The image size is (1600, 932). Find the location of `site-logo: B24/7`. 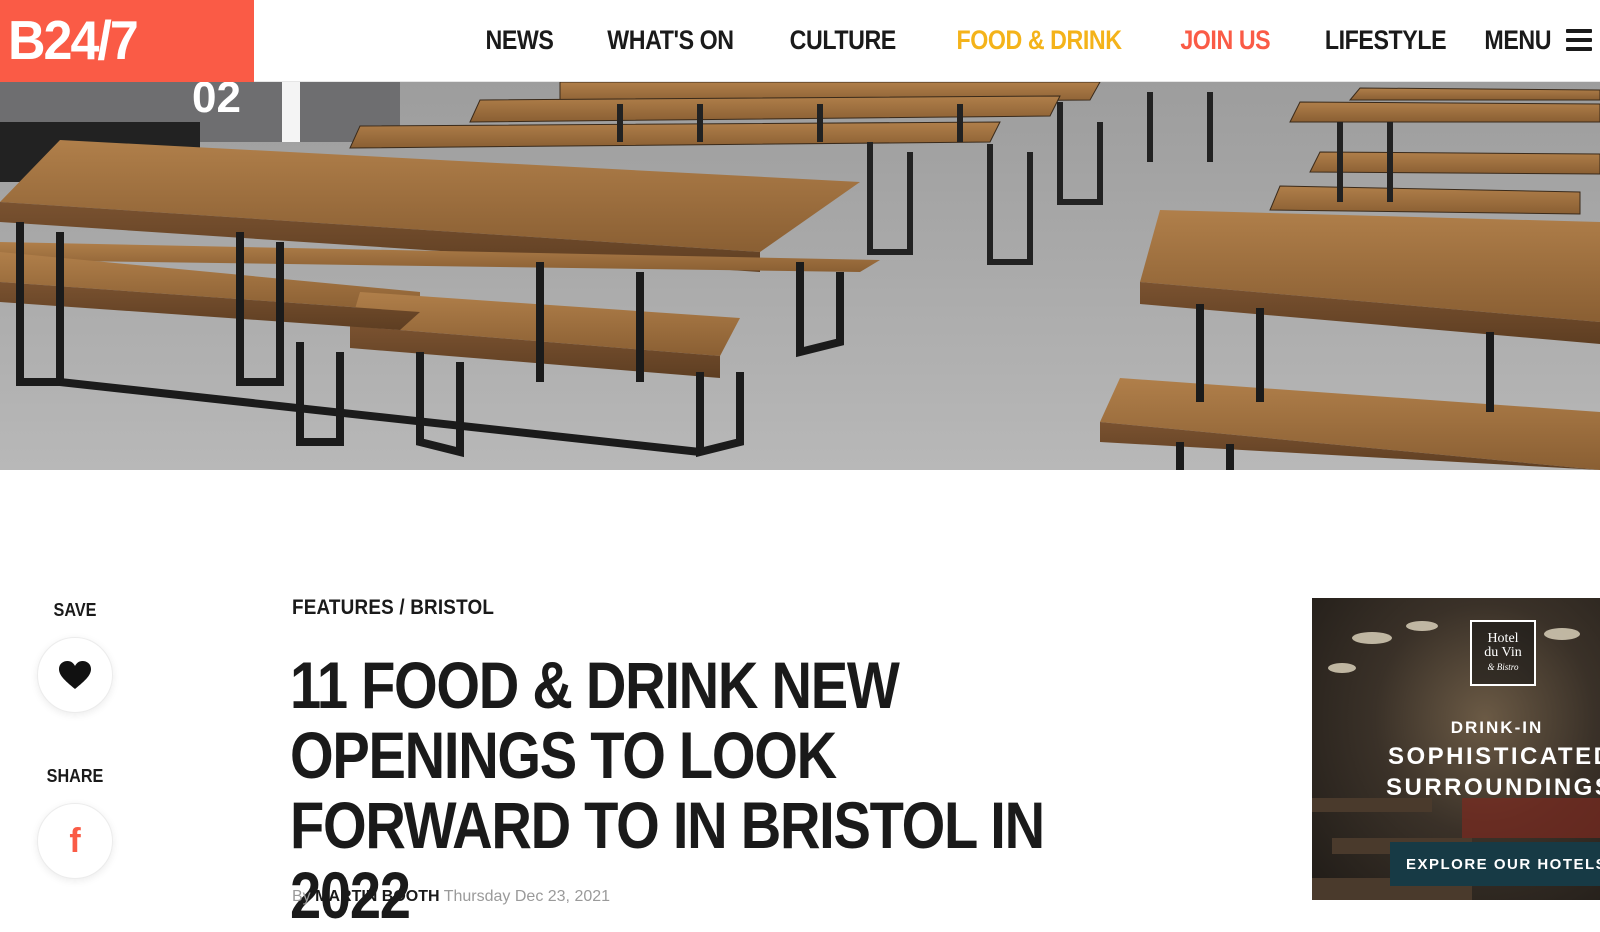

site-logo: B24/7 is located at coordinates (127, 41).